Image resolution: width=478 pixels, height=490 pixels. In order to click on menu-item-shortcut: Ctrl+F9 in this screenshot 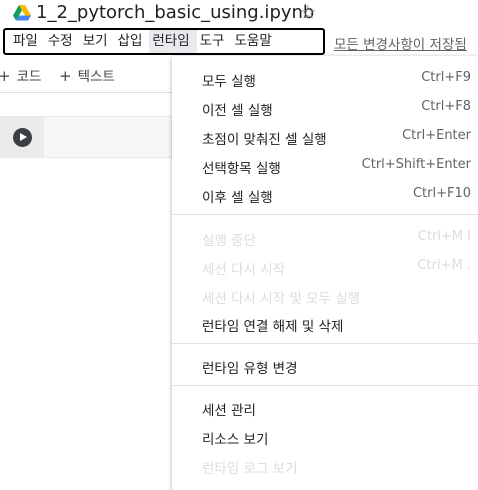, I will do `click(446, 77)`.